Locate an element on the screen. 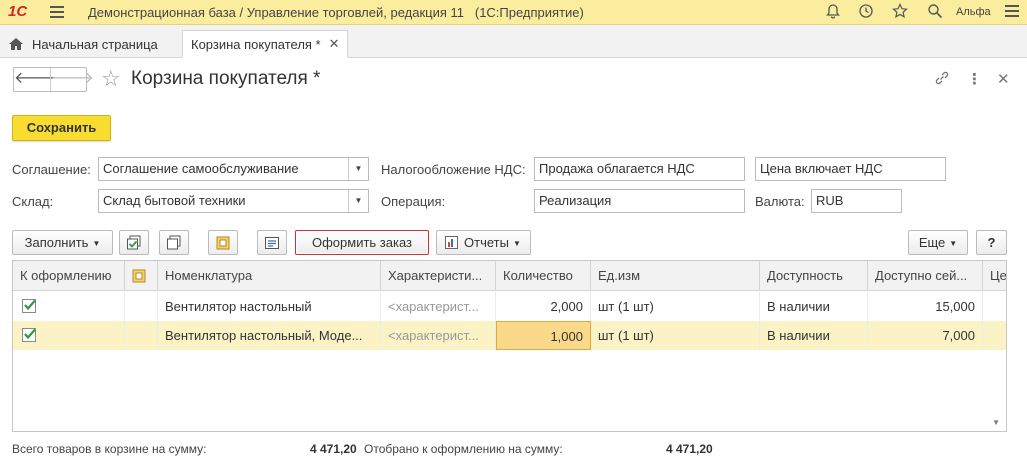  select-items-button is located at coordinates (223, 242).